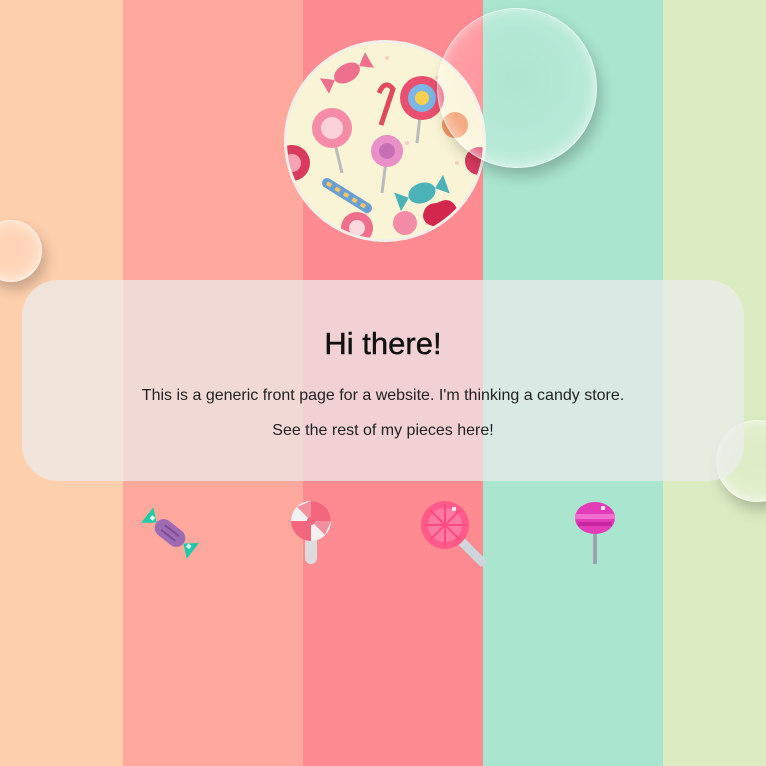 The image size is (766, 766). I want to click on bubble-decoration, so click(517, 88).